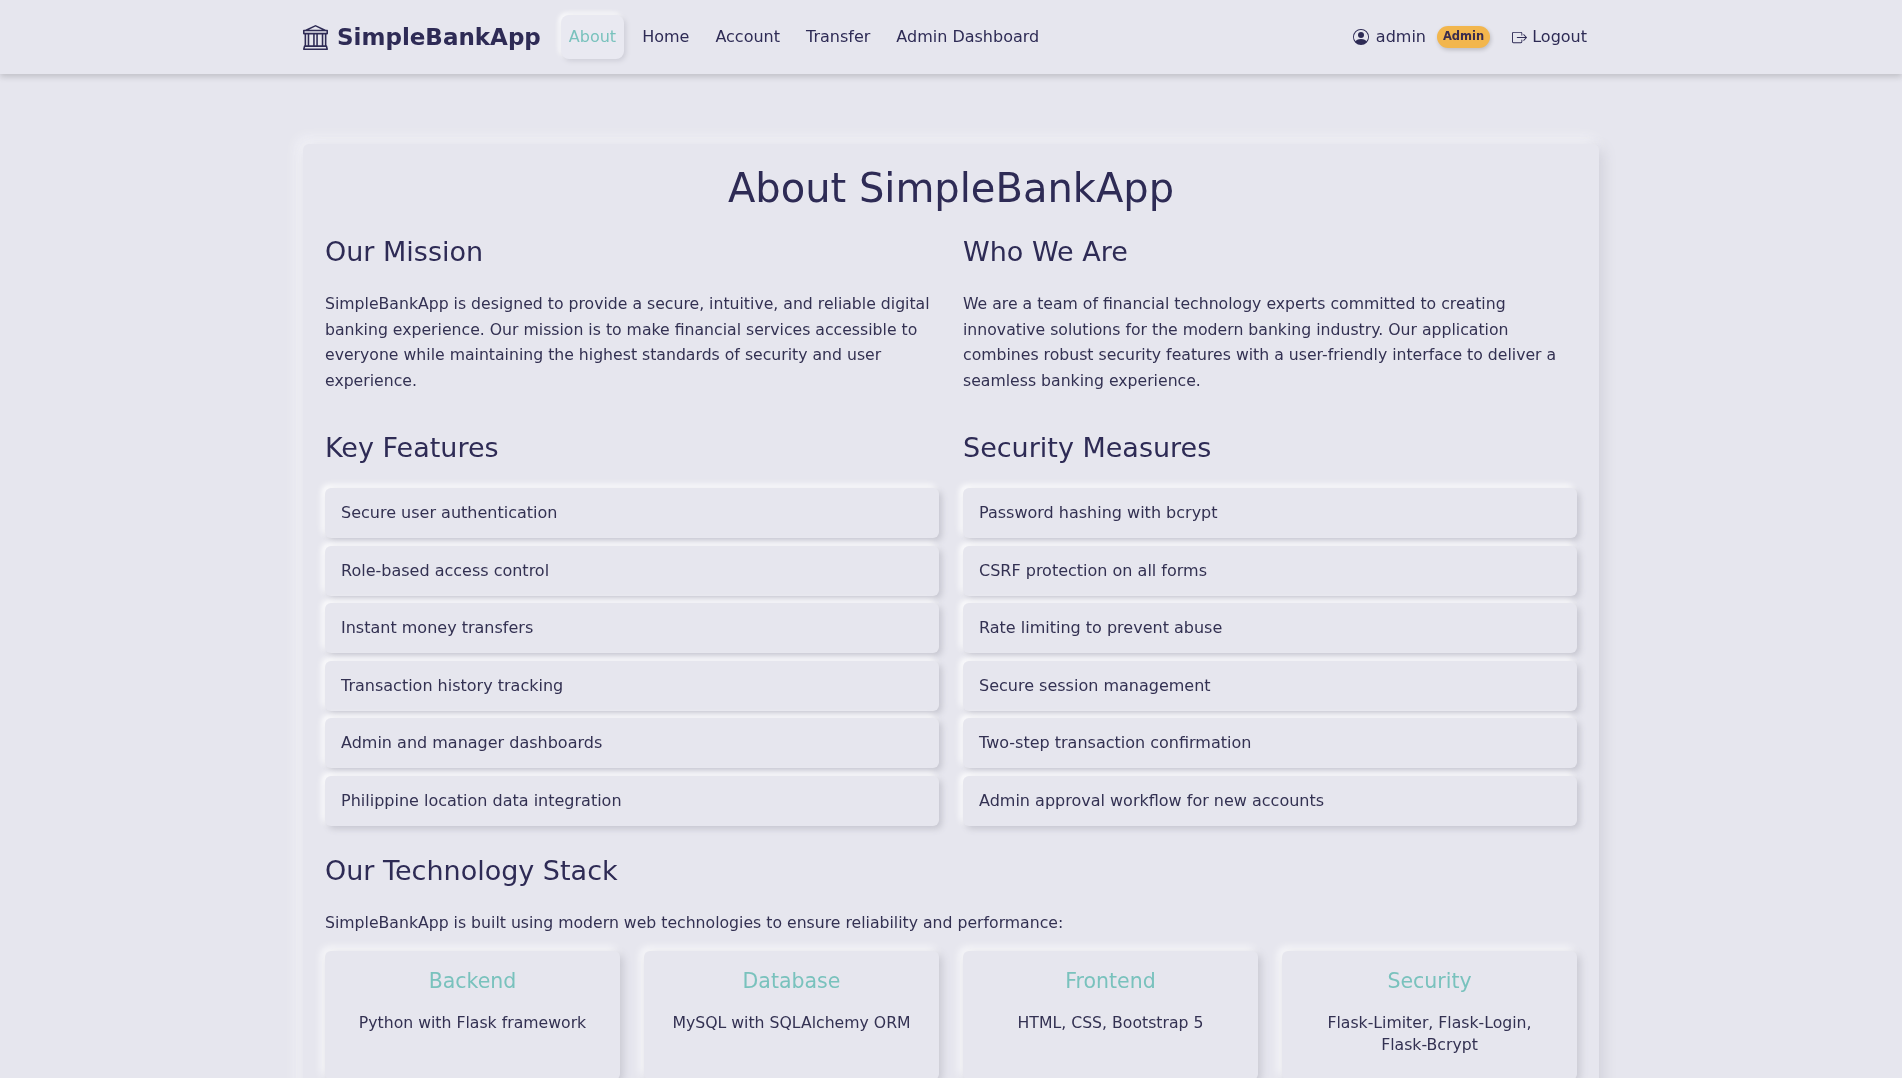  I want to click on role-badge: Admin, so click(1463, 37).